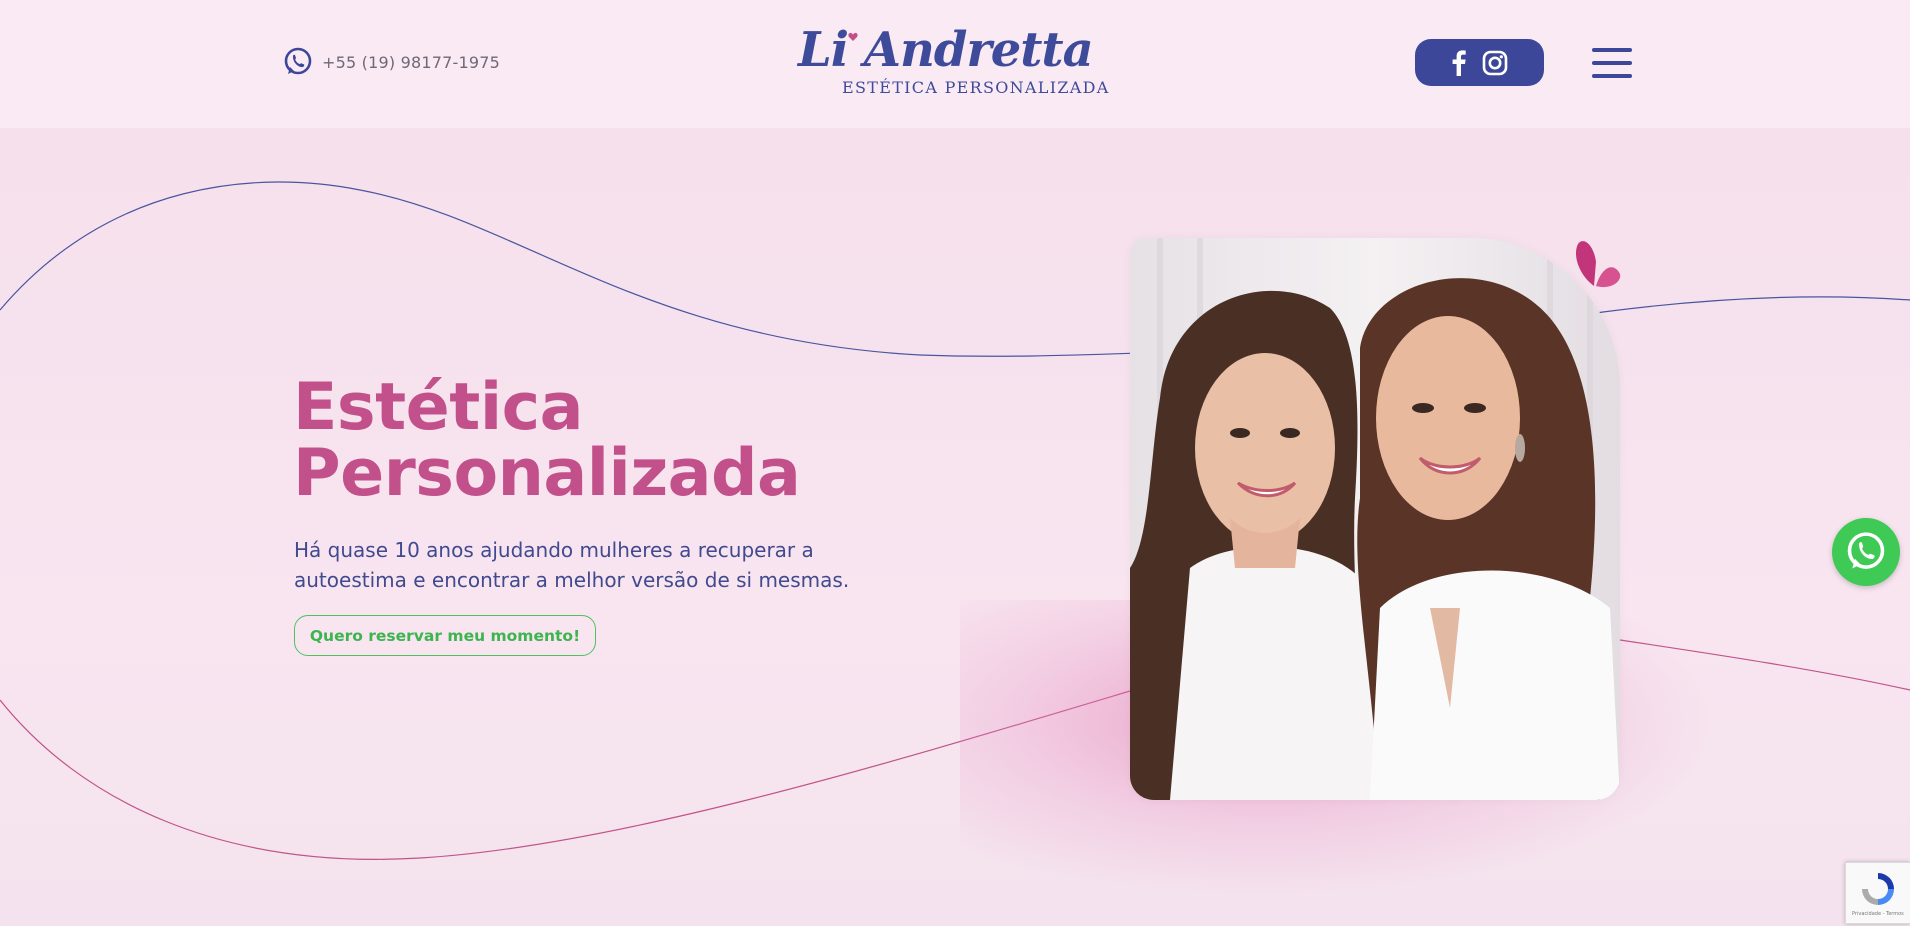 The width and height of the screenshot is (1910, 926). What do you see at coordinates (547, 473) in the screenshot?
I see `hero-title-line-2: Personalizada` at bounding box center [547, 473].